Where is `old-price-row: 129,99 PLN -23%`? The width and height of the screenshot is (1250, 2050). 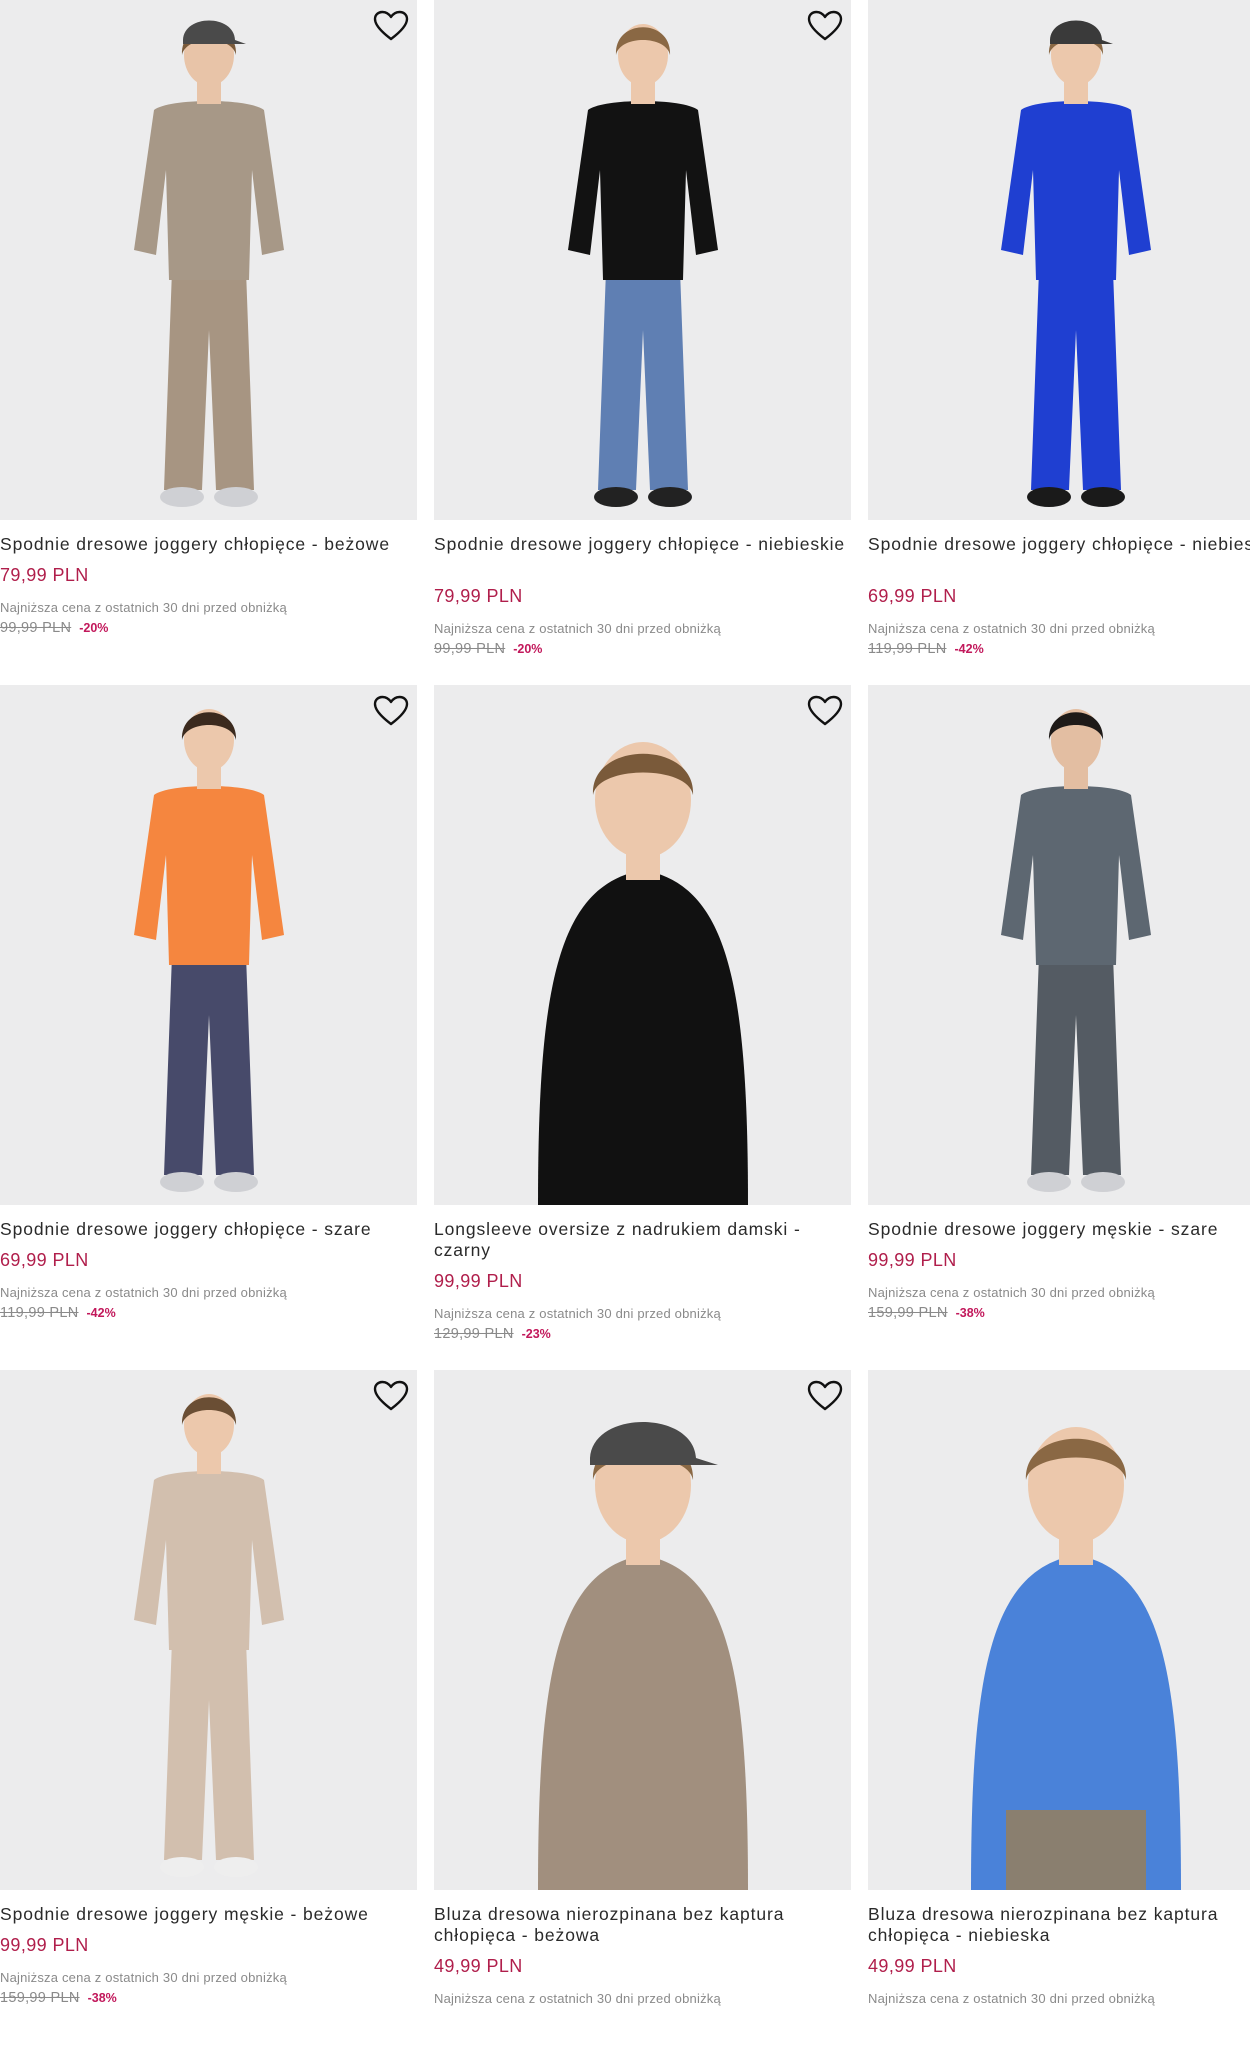 old-price-row: 129,99 PLN -23% is located at coordinates (492, 1334).